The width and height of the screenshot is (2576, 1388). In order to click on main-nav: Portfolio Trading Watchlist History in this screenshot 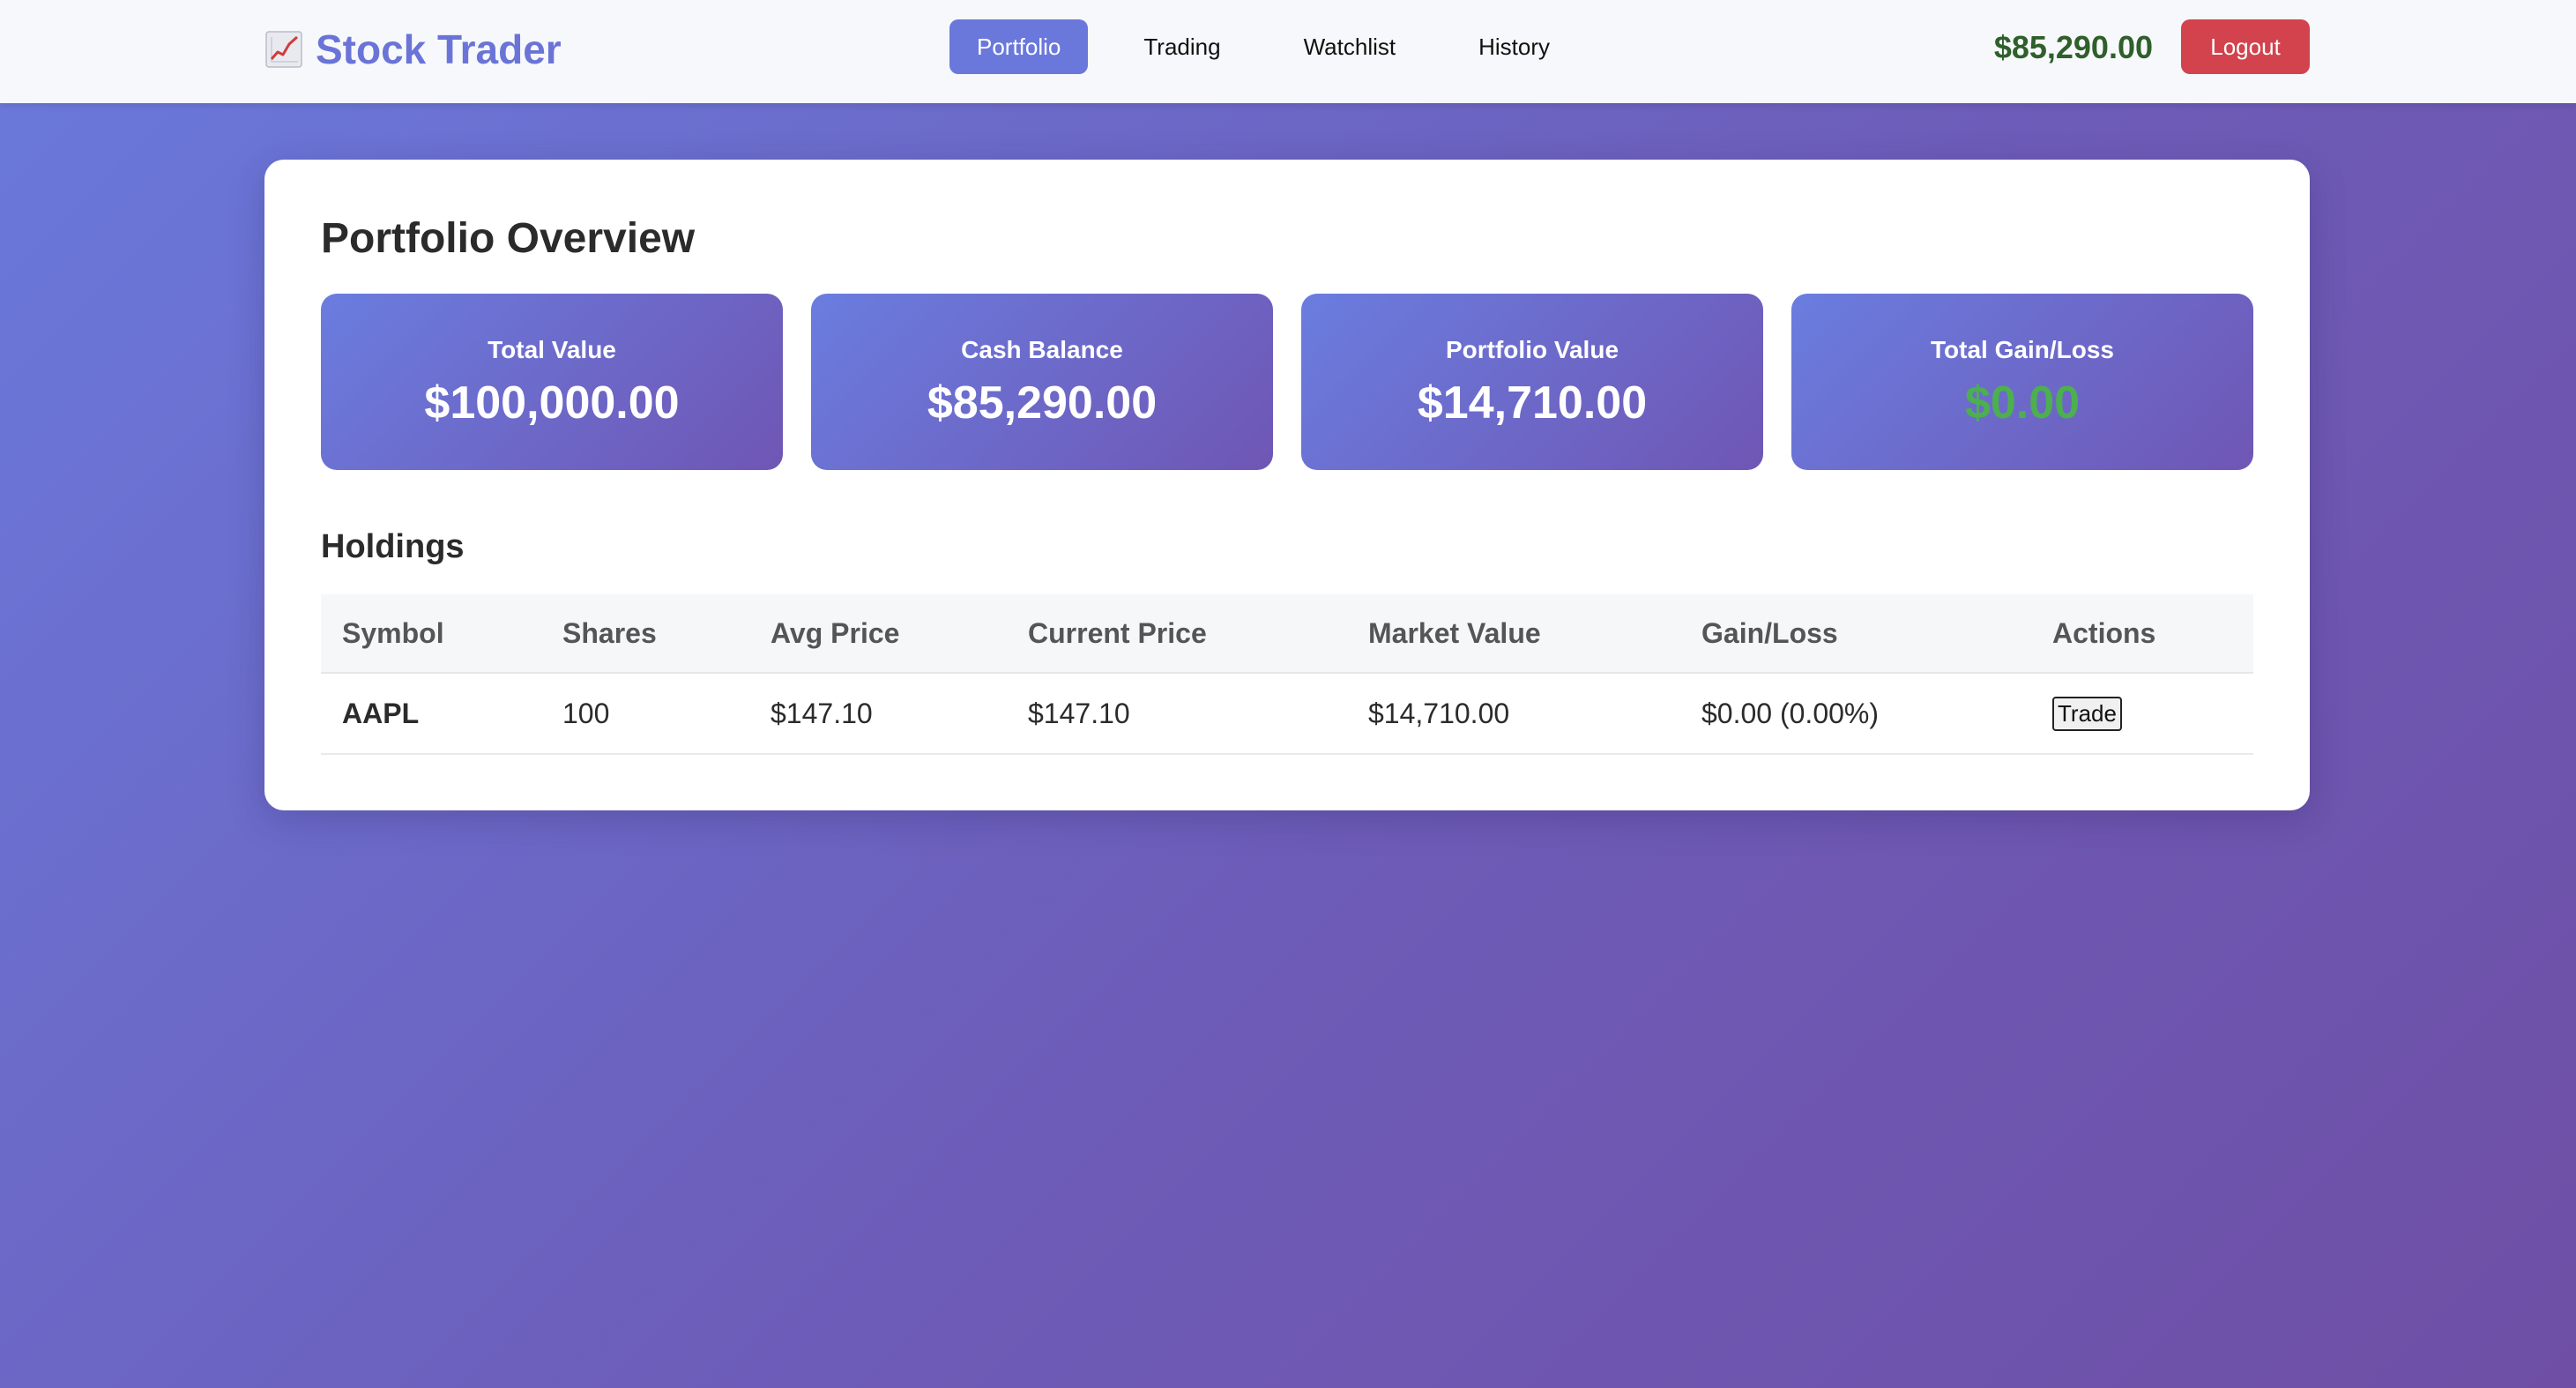, I will do `click(1277, 46)`.